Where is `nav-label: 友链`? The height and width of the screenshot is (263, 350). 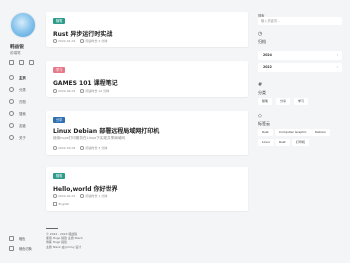 nav-label: 友链 is located at coordinates (22, 125).